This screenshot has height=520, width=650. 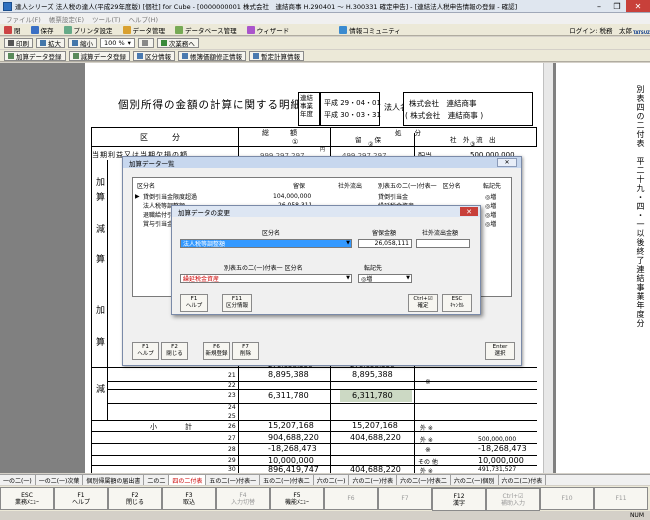 I want to click on header-cell: 区分名, so click(x=146, y=186).